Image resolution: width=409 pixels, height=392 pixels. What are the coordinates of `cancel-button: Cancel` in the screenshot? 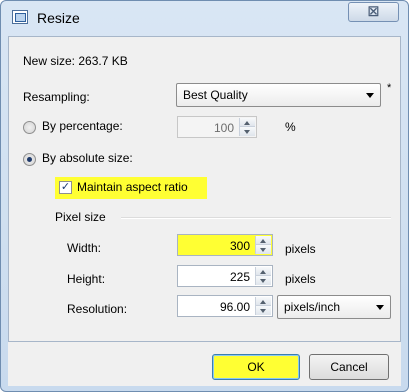 It's located at (349, 367).